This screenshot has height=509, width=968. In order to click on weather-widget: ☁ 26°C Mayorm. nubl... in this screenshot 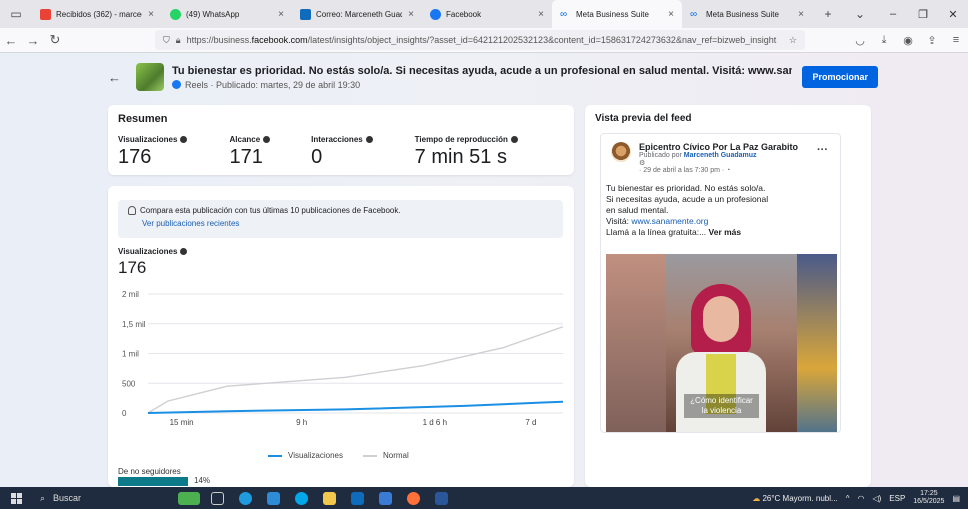, I will do `click(794, 498)`.